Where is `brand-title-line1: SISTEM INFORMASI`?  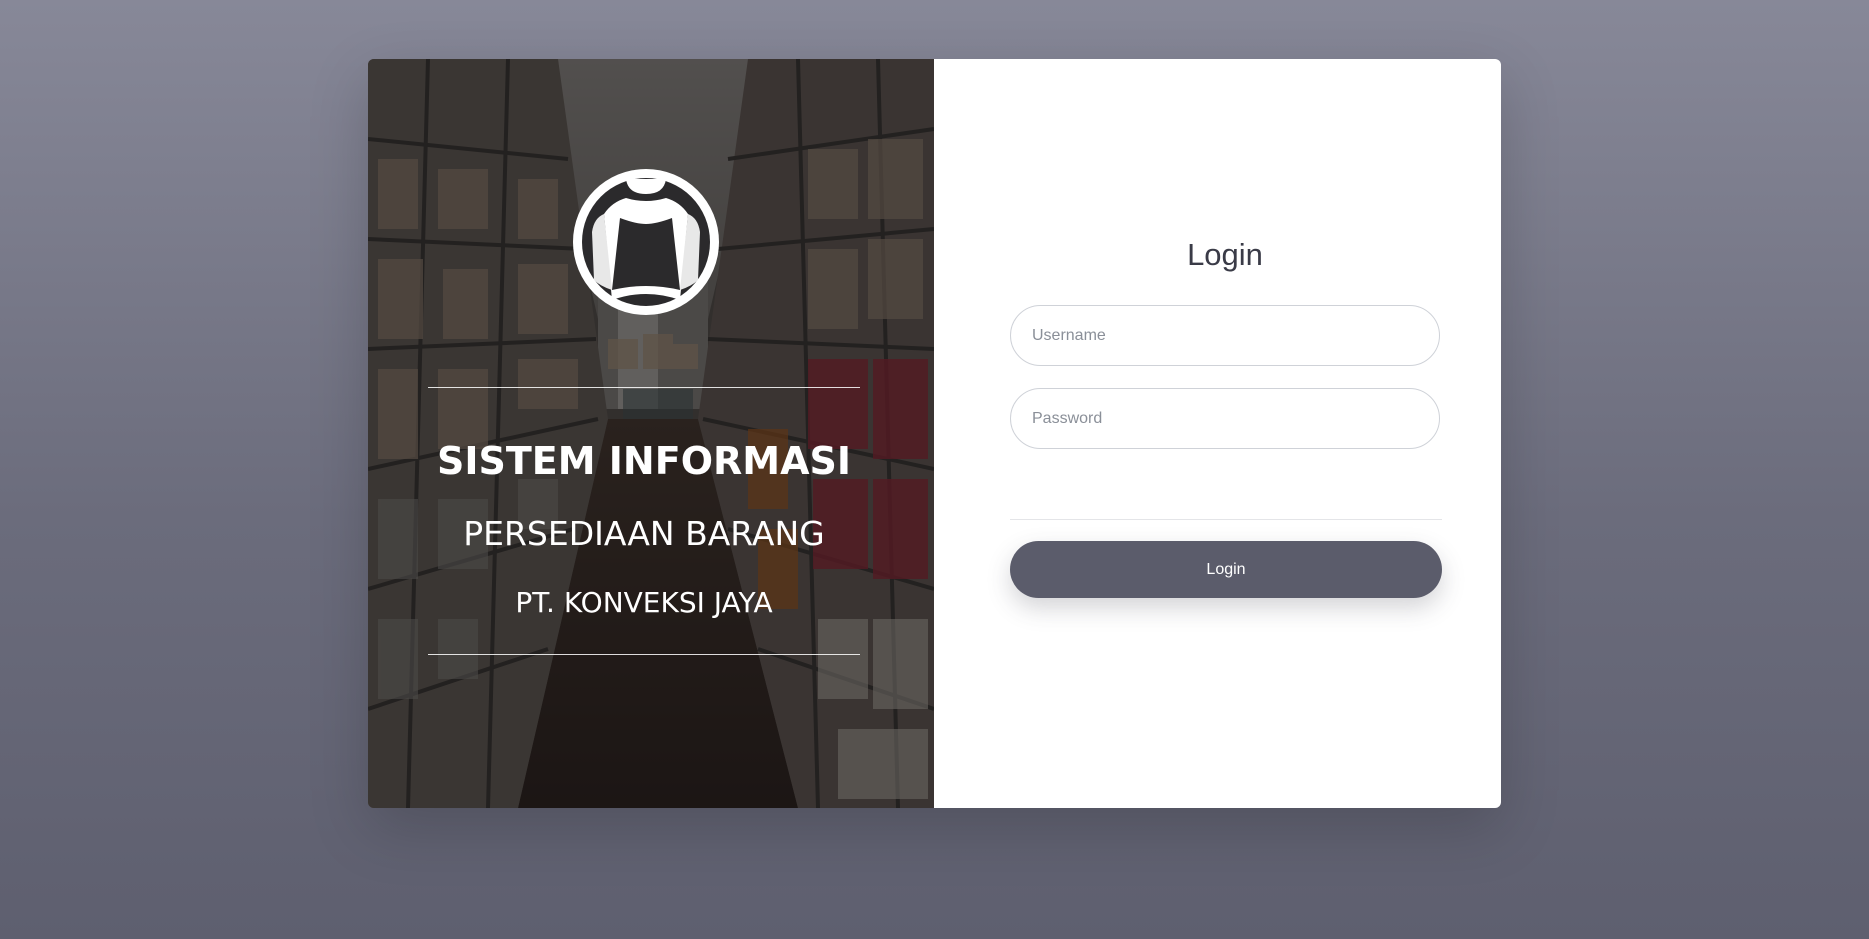
brand-title-line1: SISTEM INFORMASI is located at coordinates (644, 461).